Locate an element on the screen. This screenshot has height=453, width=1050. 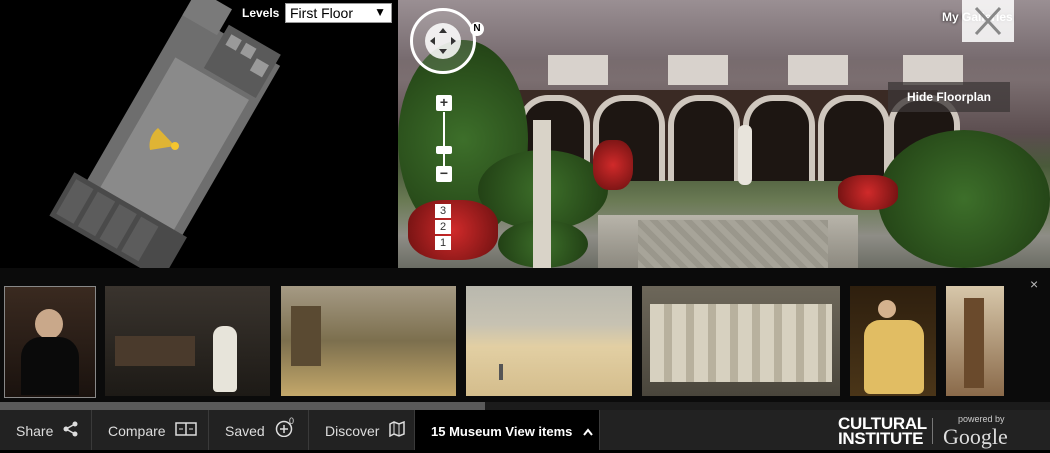
pan-arrows-icon is located at coordinates (443, 41).